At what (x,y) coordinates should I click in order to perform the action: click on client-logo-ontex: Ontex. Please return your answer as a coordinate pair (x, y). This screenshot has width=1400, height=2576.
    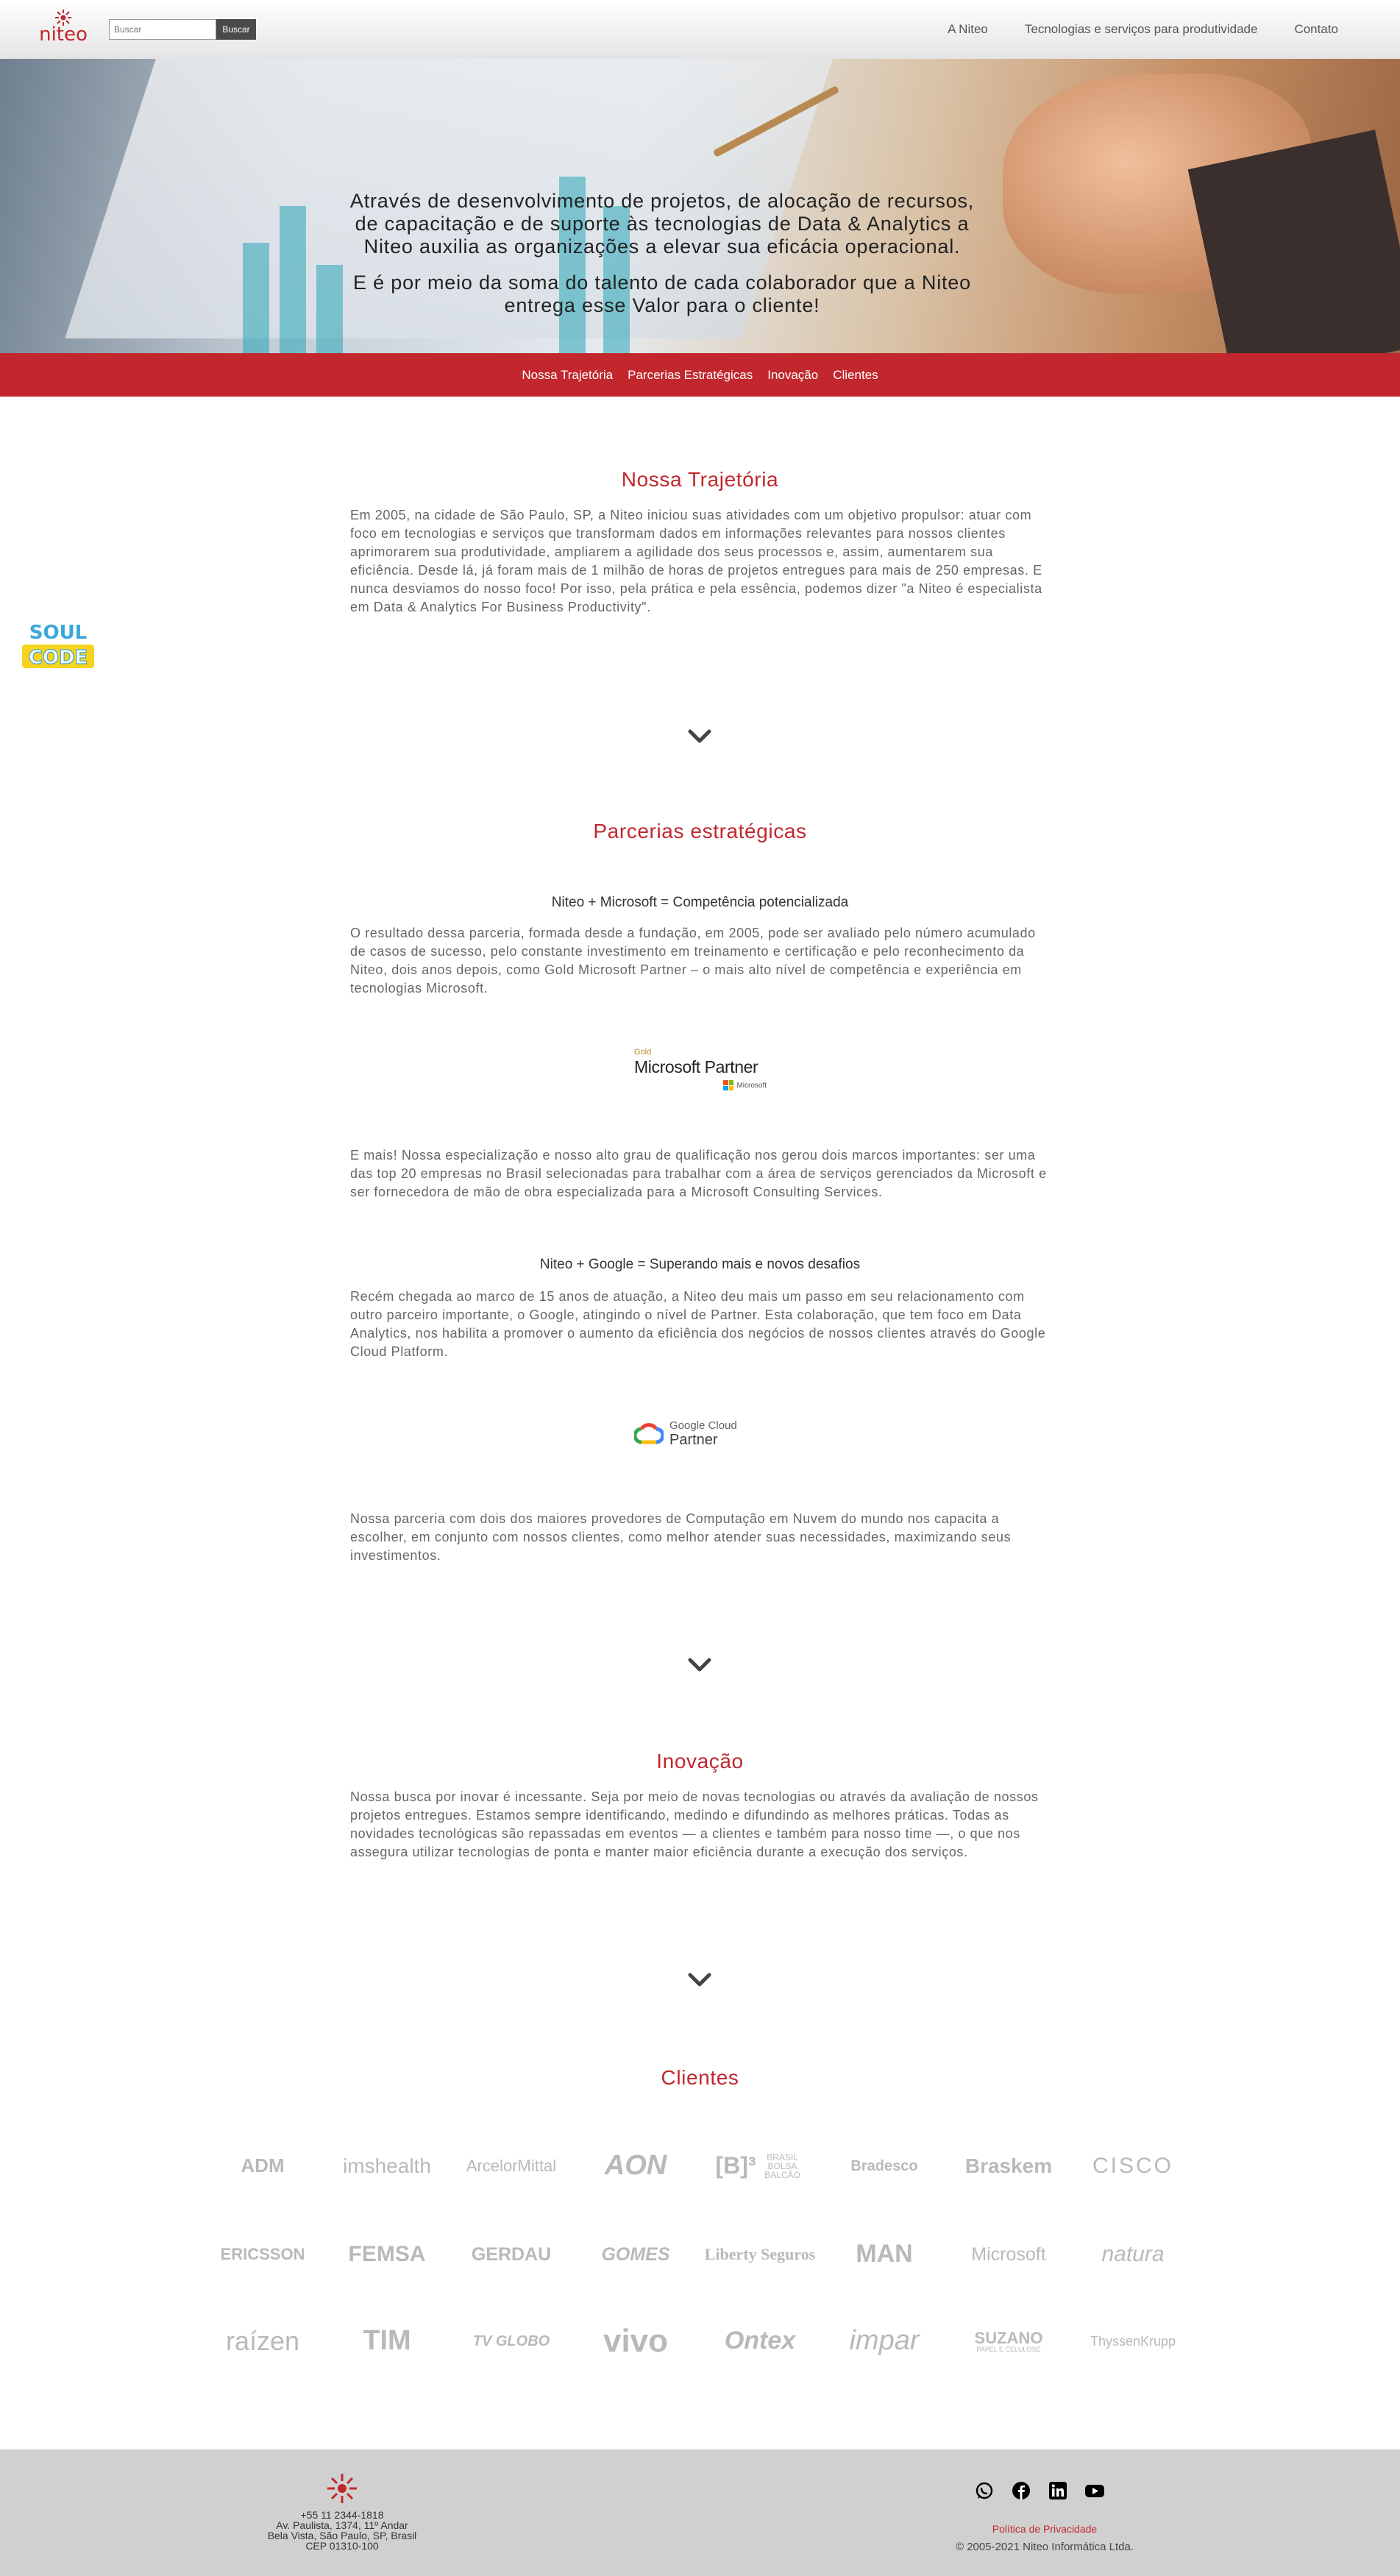
    Looking at the image, I should click on (760, 2341).